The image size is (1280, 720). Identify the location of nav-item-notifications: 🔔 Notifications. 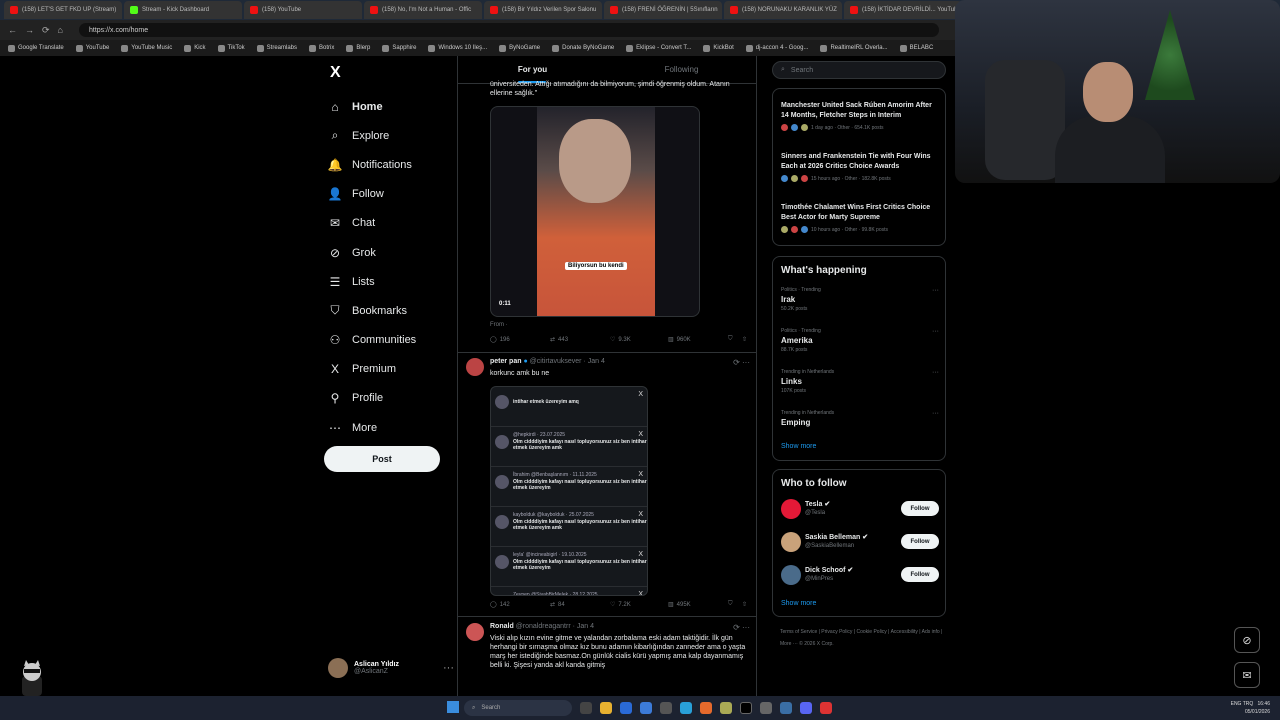
(372, 164).